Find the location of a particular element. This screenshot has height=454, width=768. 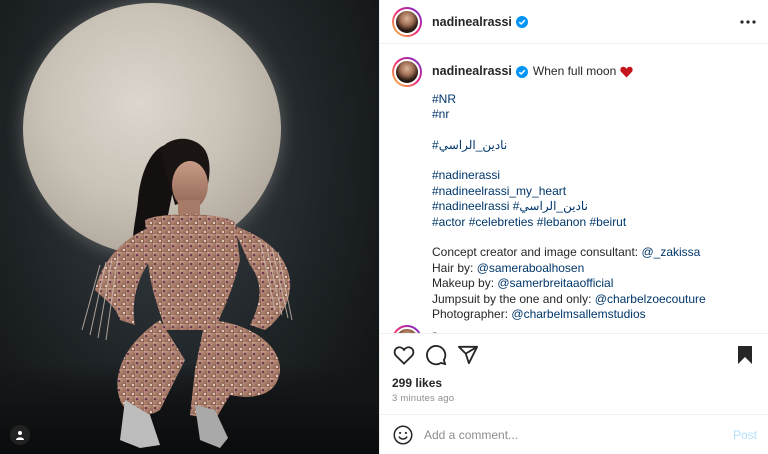

mention-link: @samerbreitaaofficial is located at coordinates (555, 283).